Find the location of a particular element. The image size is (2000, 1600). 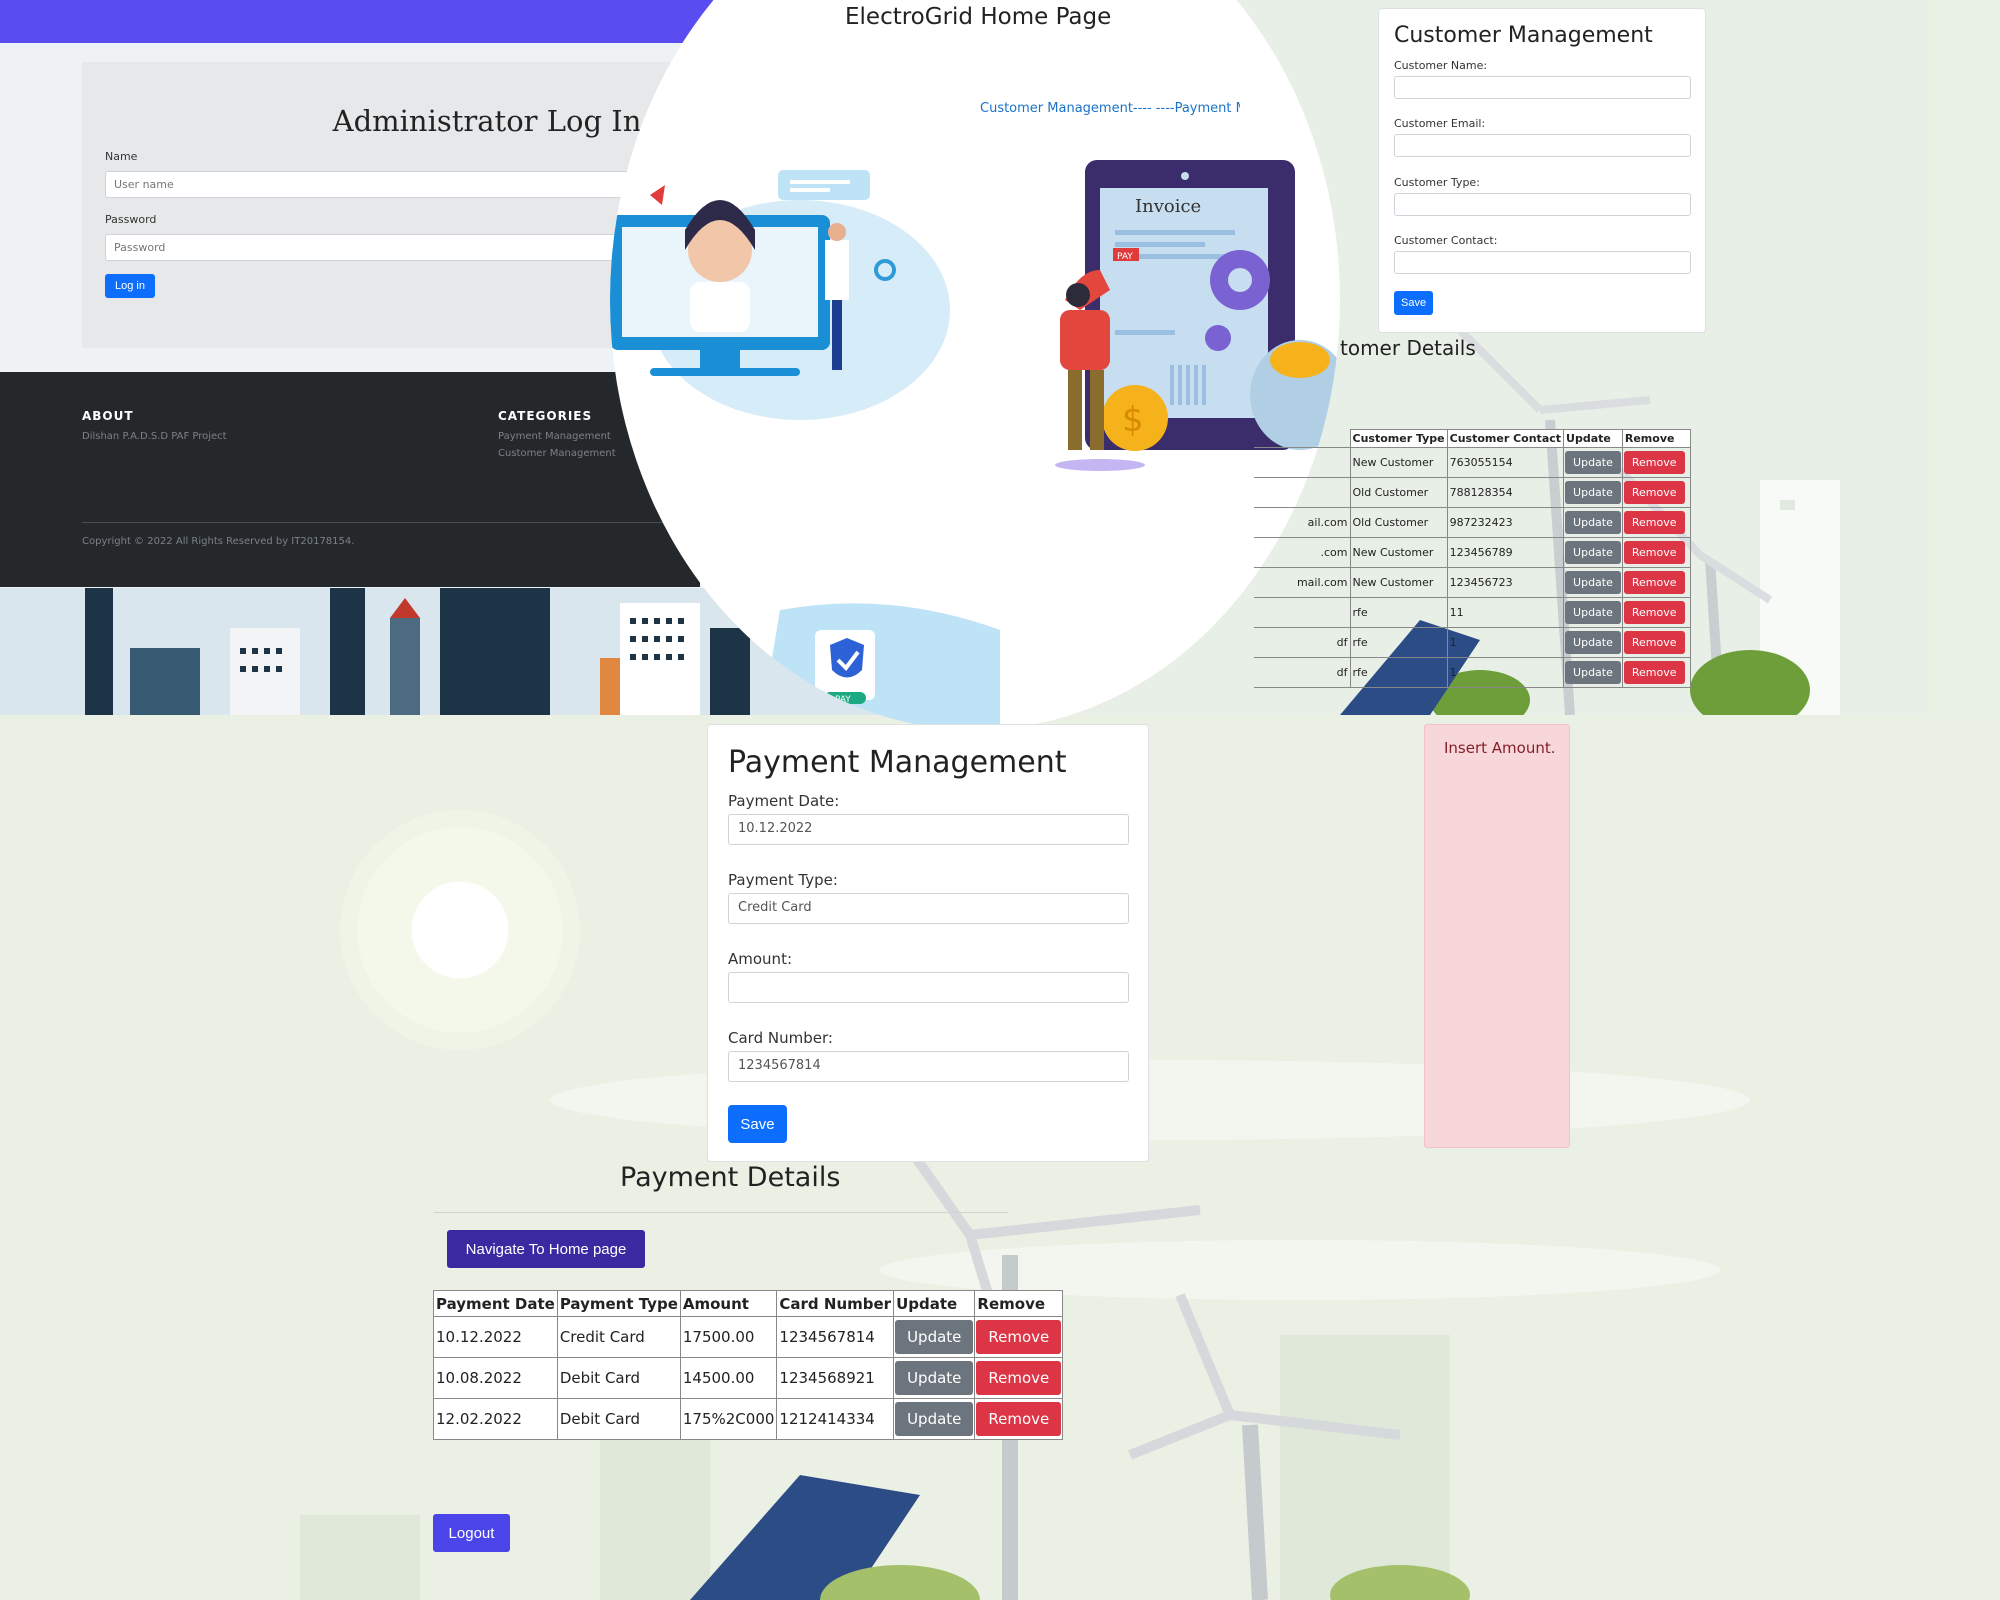

customer-email-cell: mail.com is located at coordinates (1302, 582).